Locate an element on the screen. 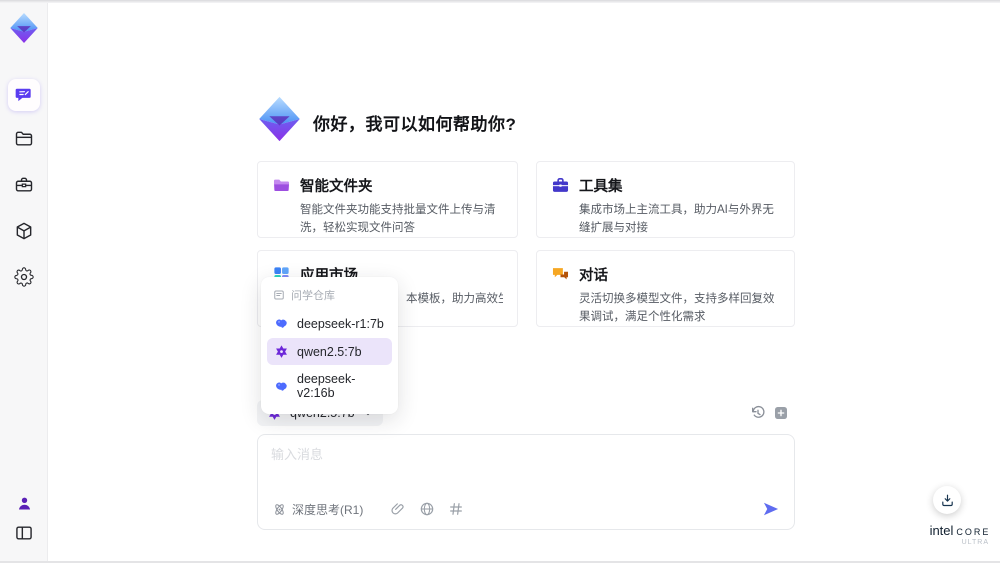  deepthink-icon is located at coordinates (279, 509).